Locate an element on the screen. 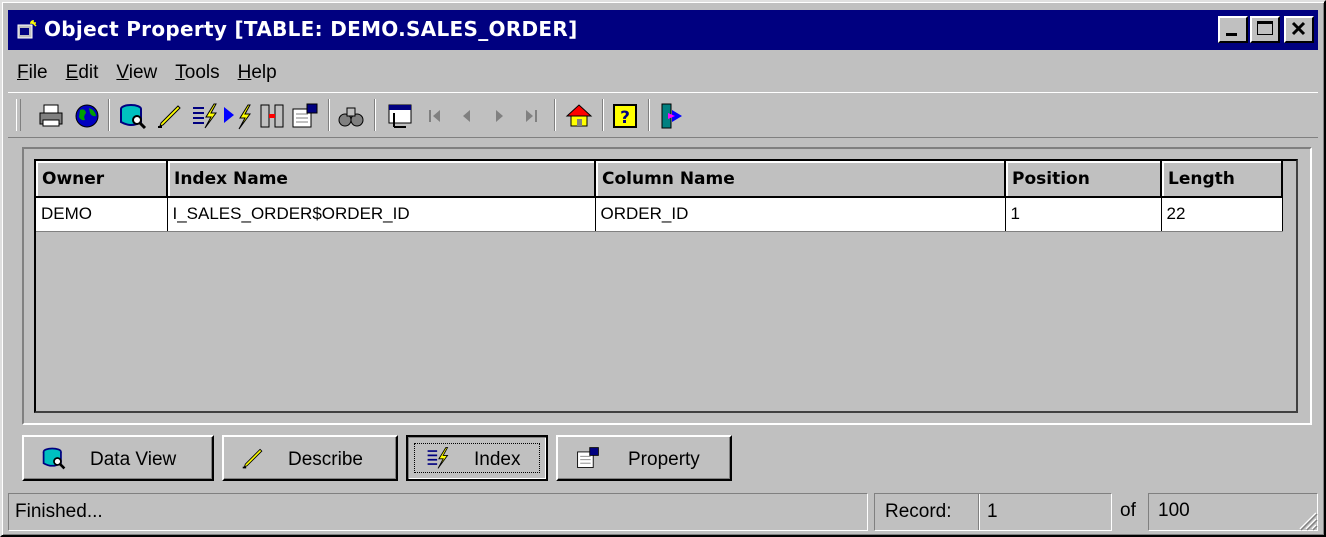  menu-view: View is located at coordinates (136, 73).